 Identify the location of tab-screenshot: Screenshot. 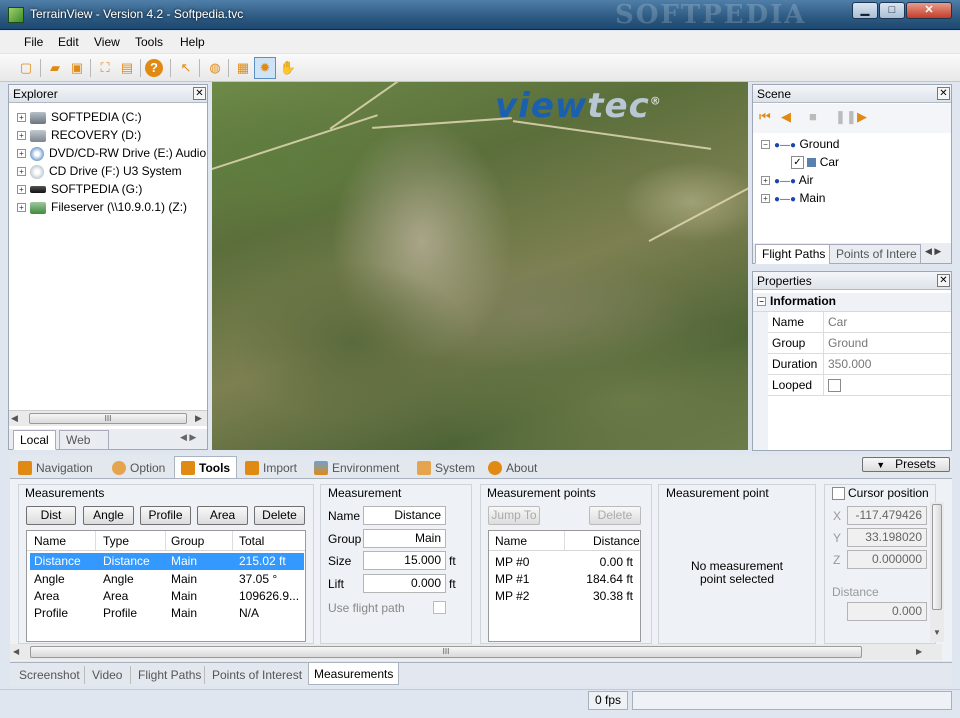
(49, 675).